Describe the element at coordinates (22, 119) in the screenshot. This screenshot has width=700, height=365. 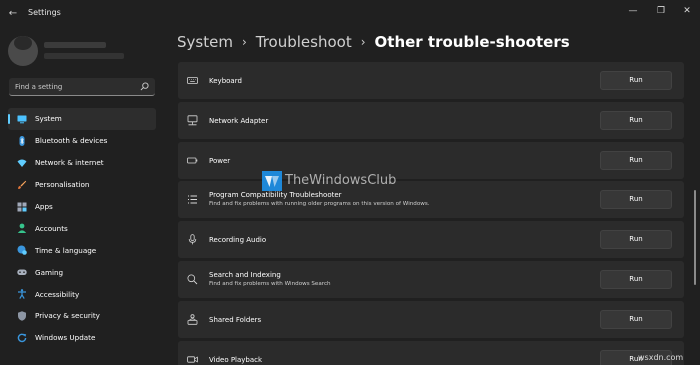
I see `monitor-icon` at that location.